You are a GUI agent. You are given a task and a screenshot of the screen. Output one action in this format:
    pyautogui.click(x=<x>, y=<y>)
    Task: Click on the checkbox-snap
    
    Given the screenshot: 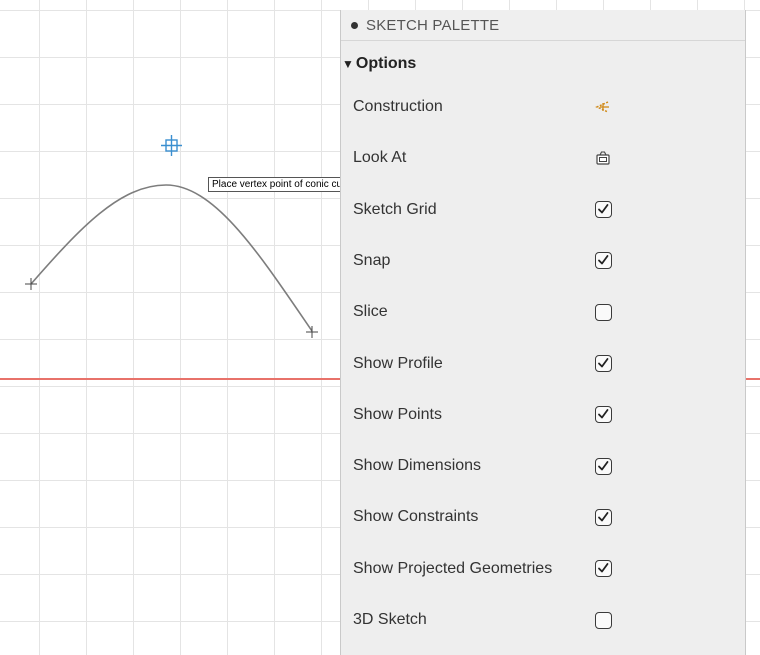 What is the action you would take?
    pyautogui.click(x=603, y=261)
    